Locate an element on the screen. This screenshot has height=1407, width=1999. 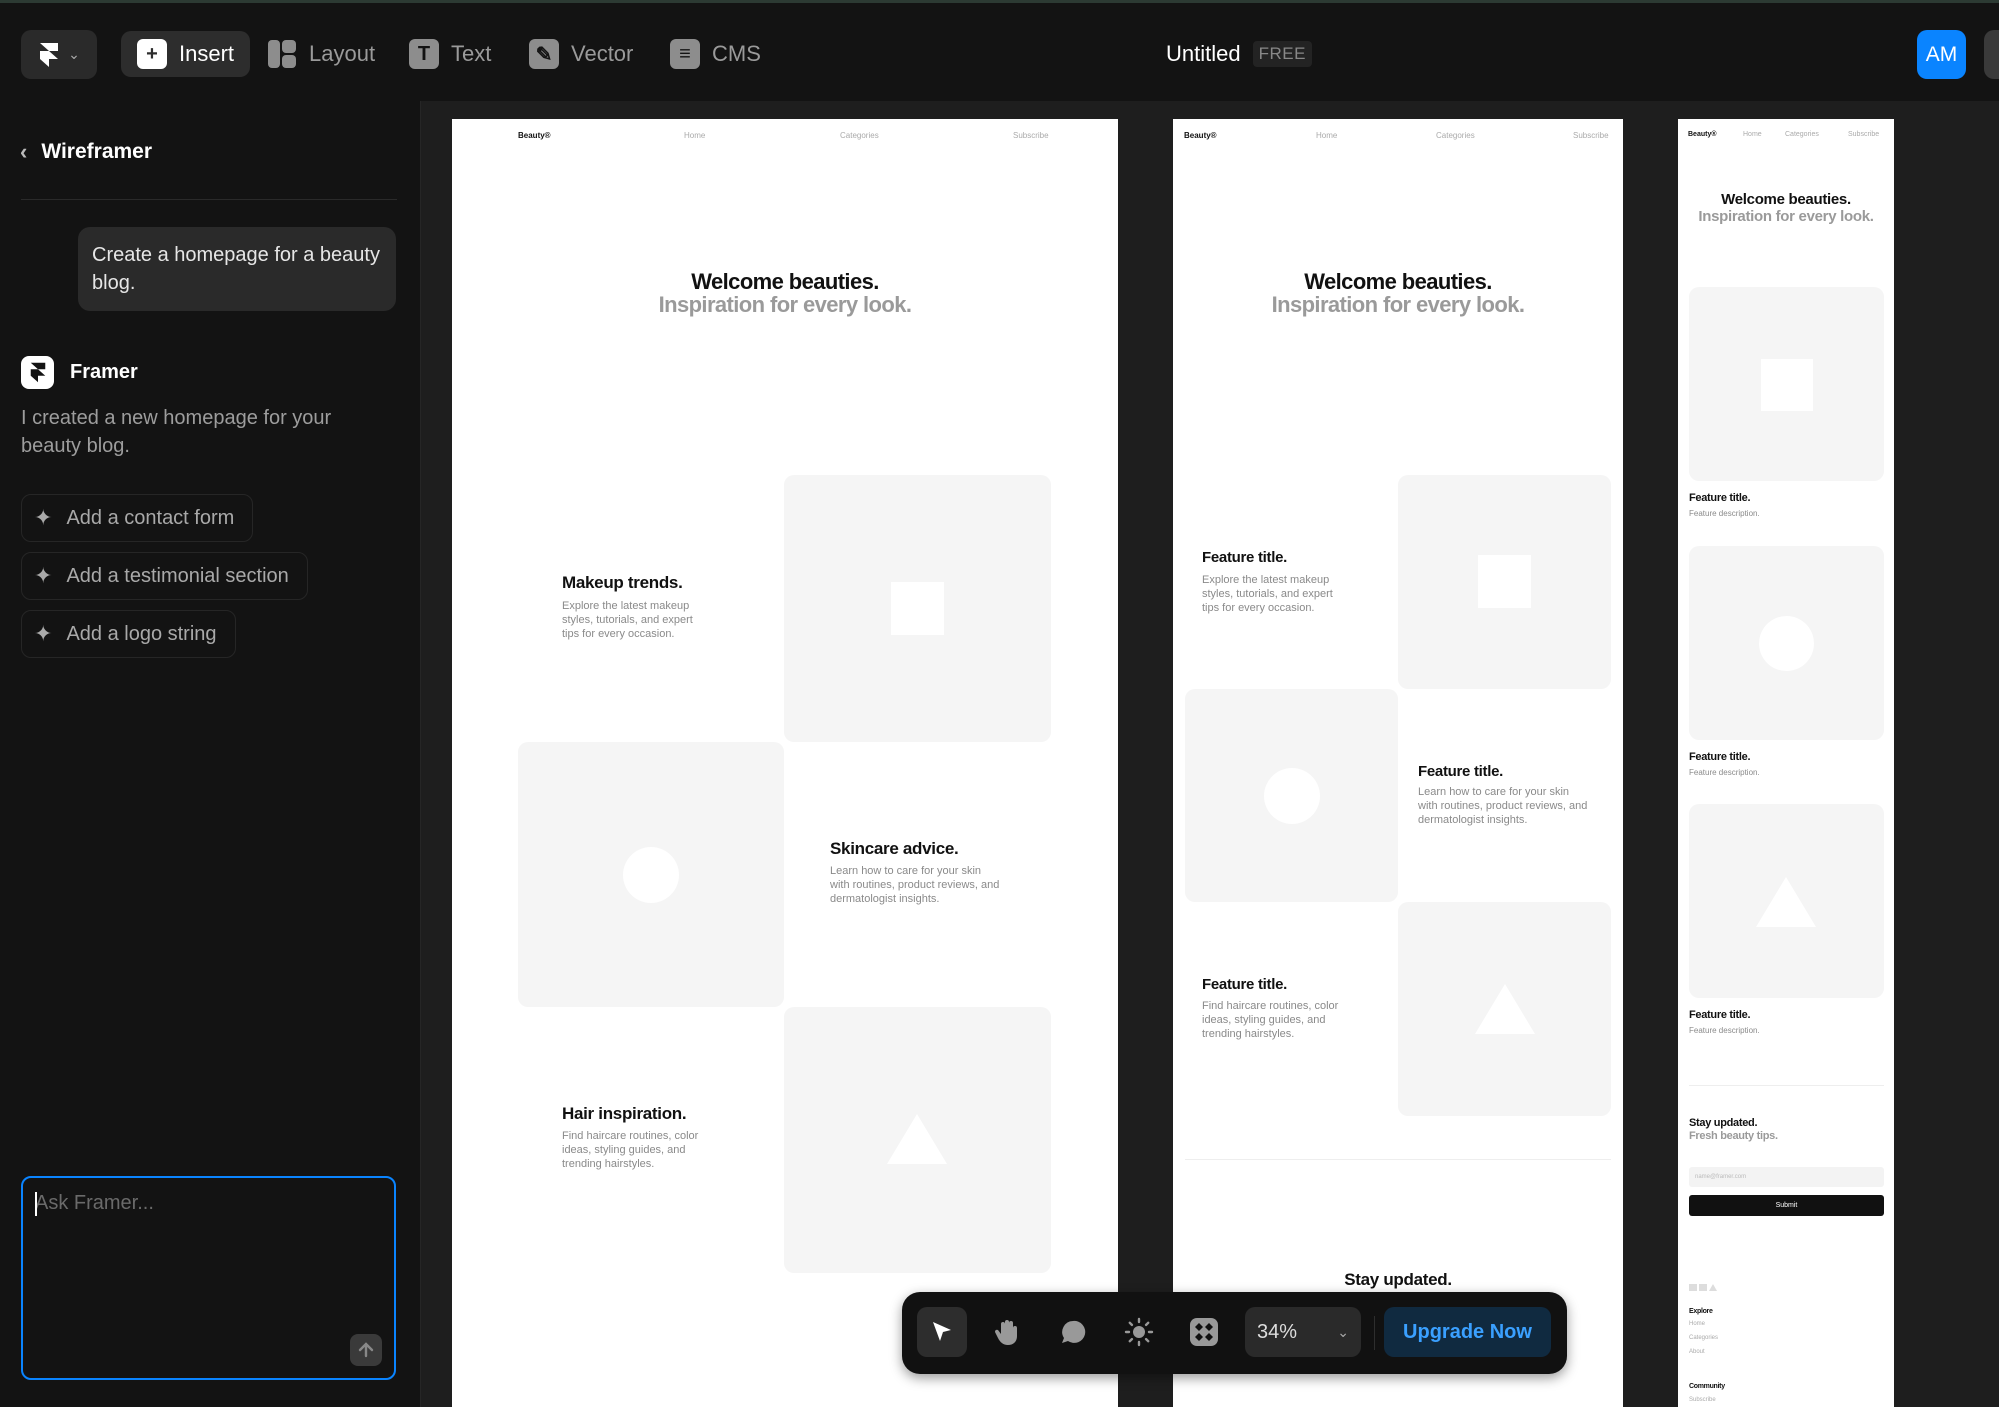
upgrade-button: Upgrade Now is located at coordinates (1467, 1332).